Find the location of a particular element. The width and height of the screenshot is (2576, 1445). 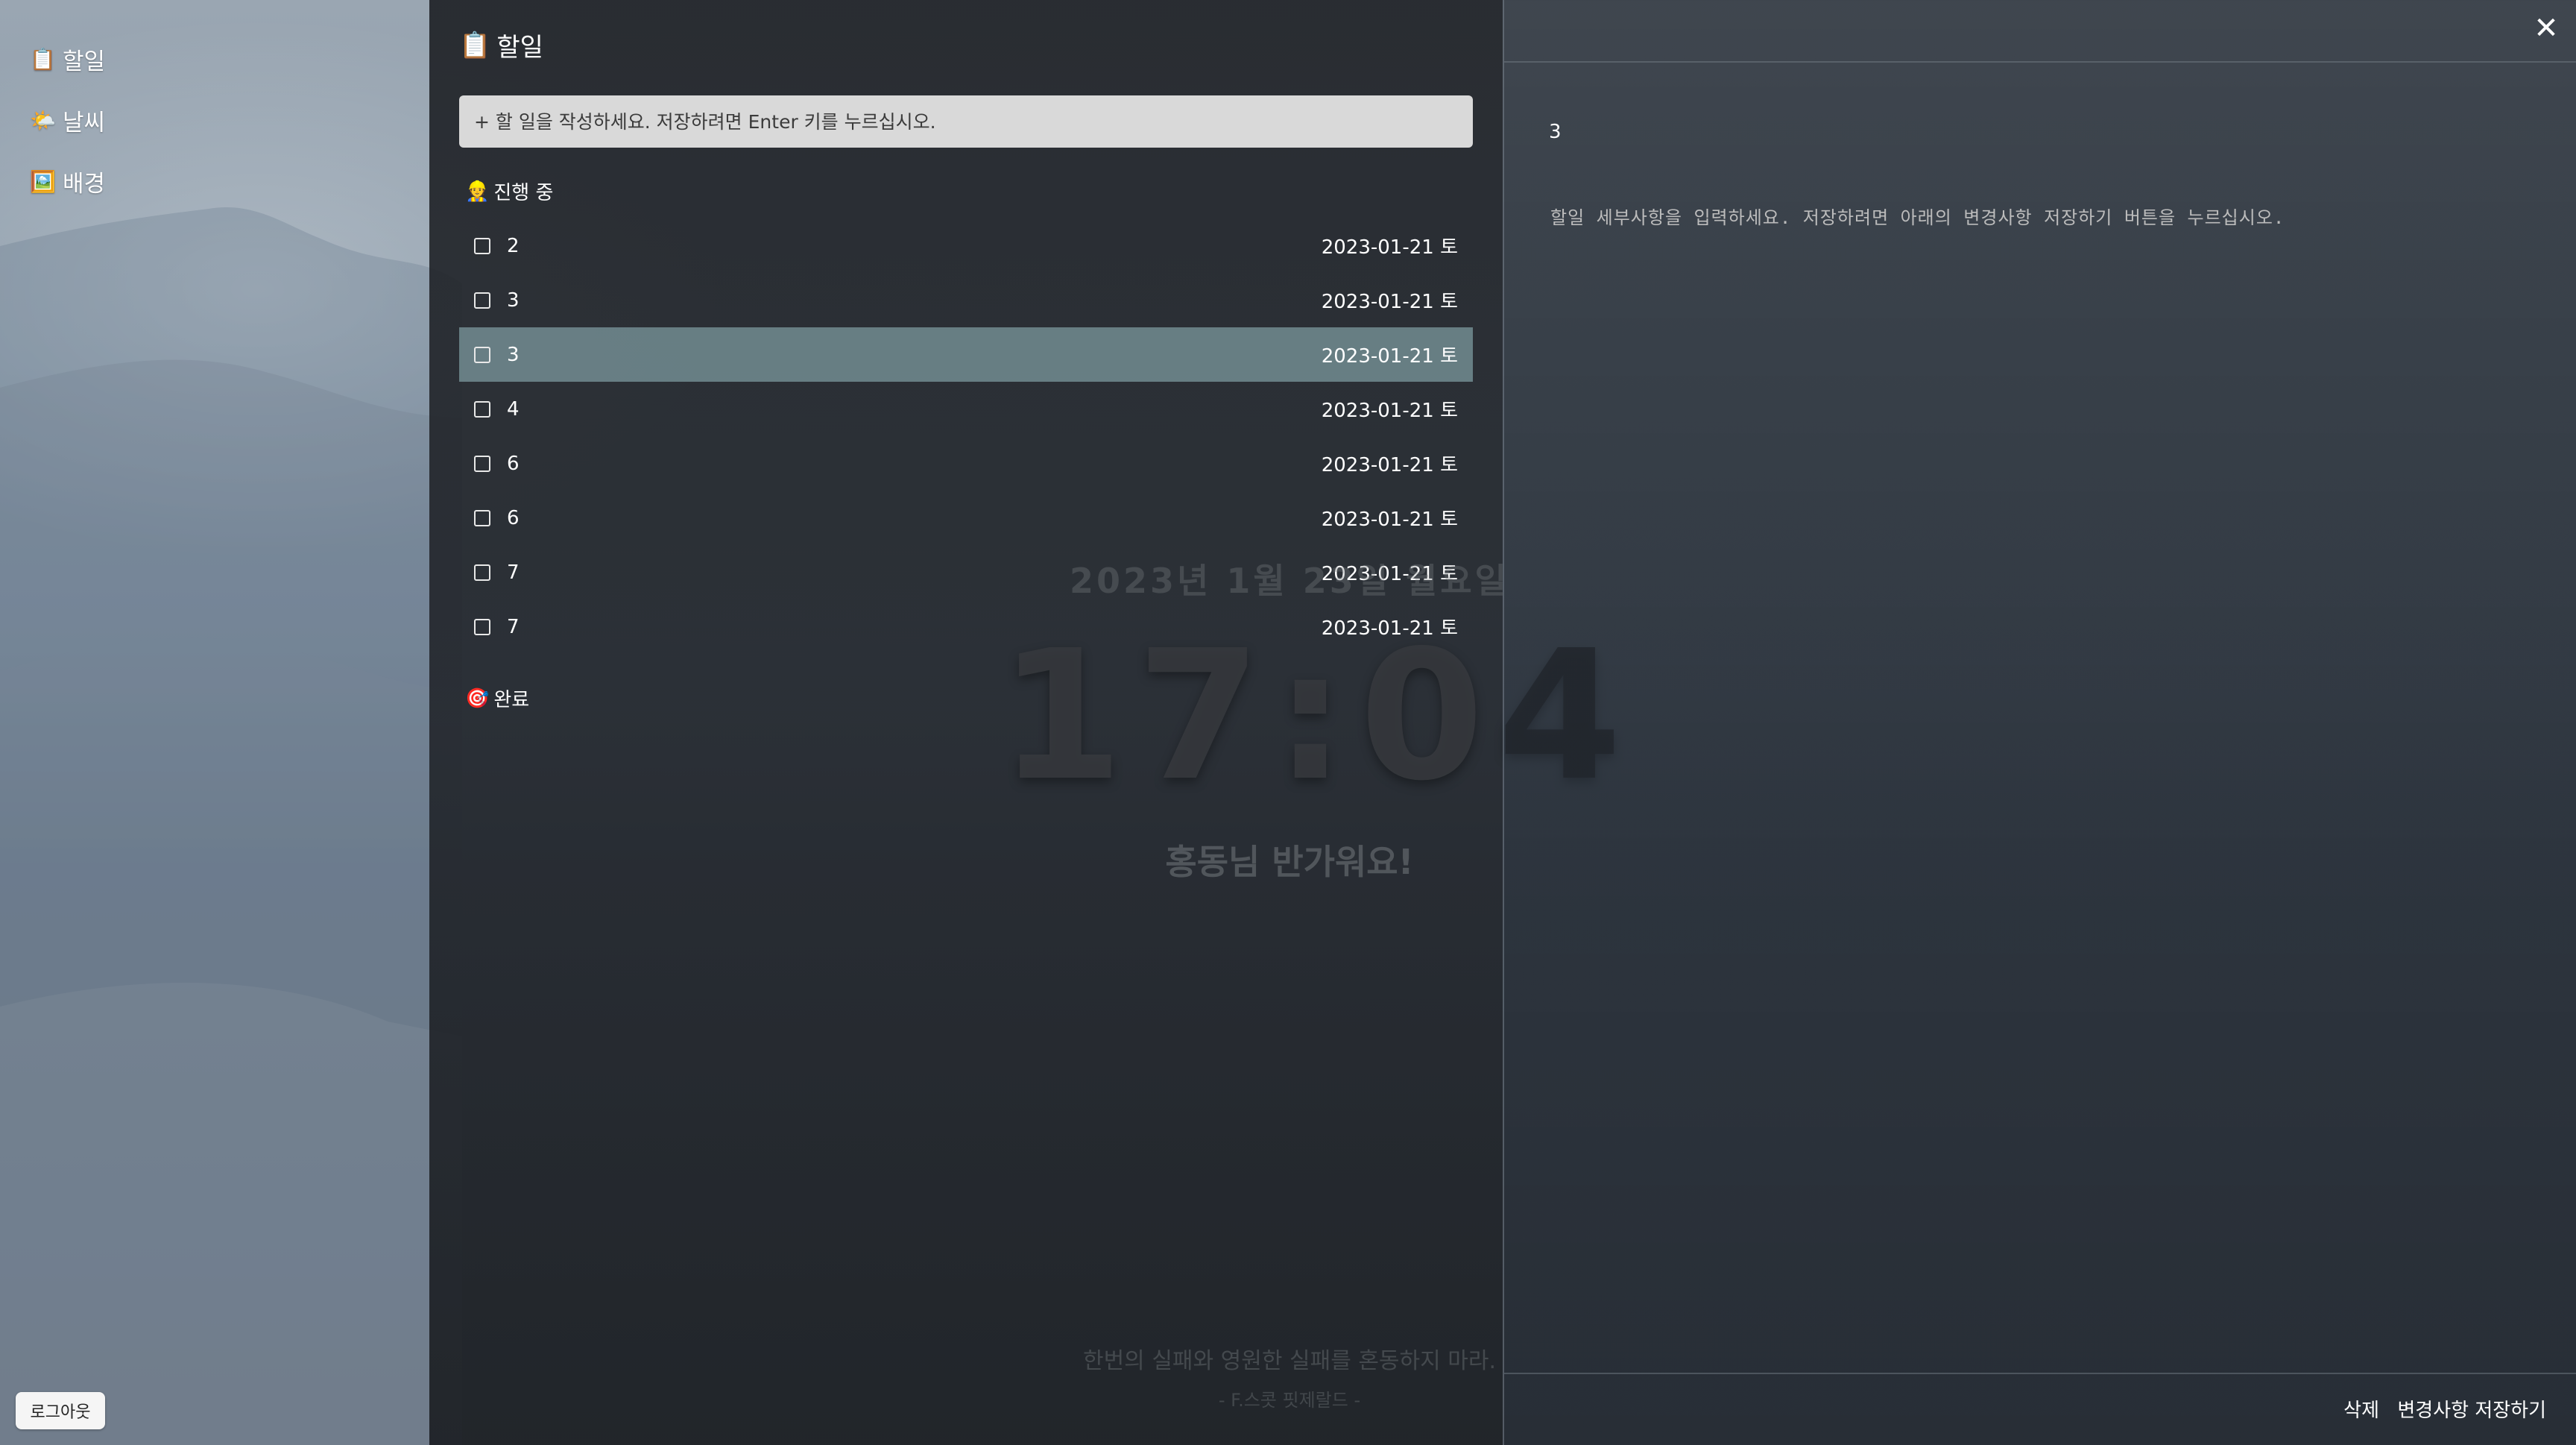

sidebar-item-weather: 🌤️ 날씨 is located at coordinates (214, 120).